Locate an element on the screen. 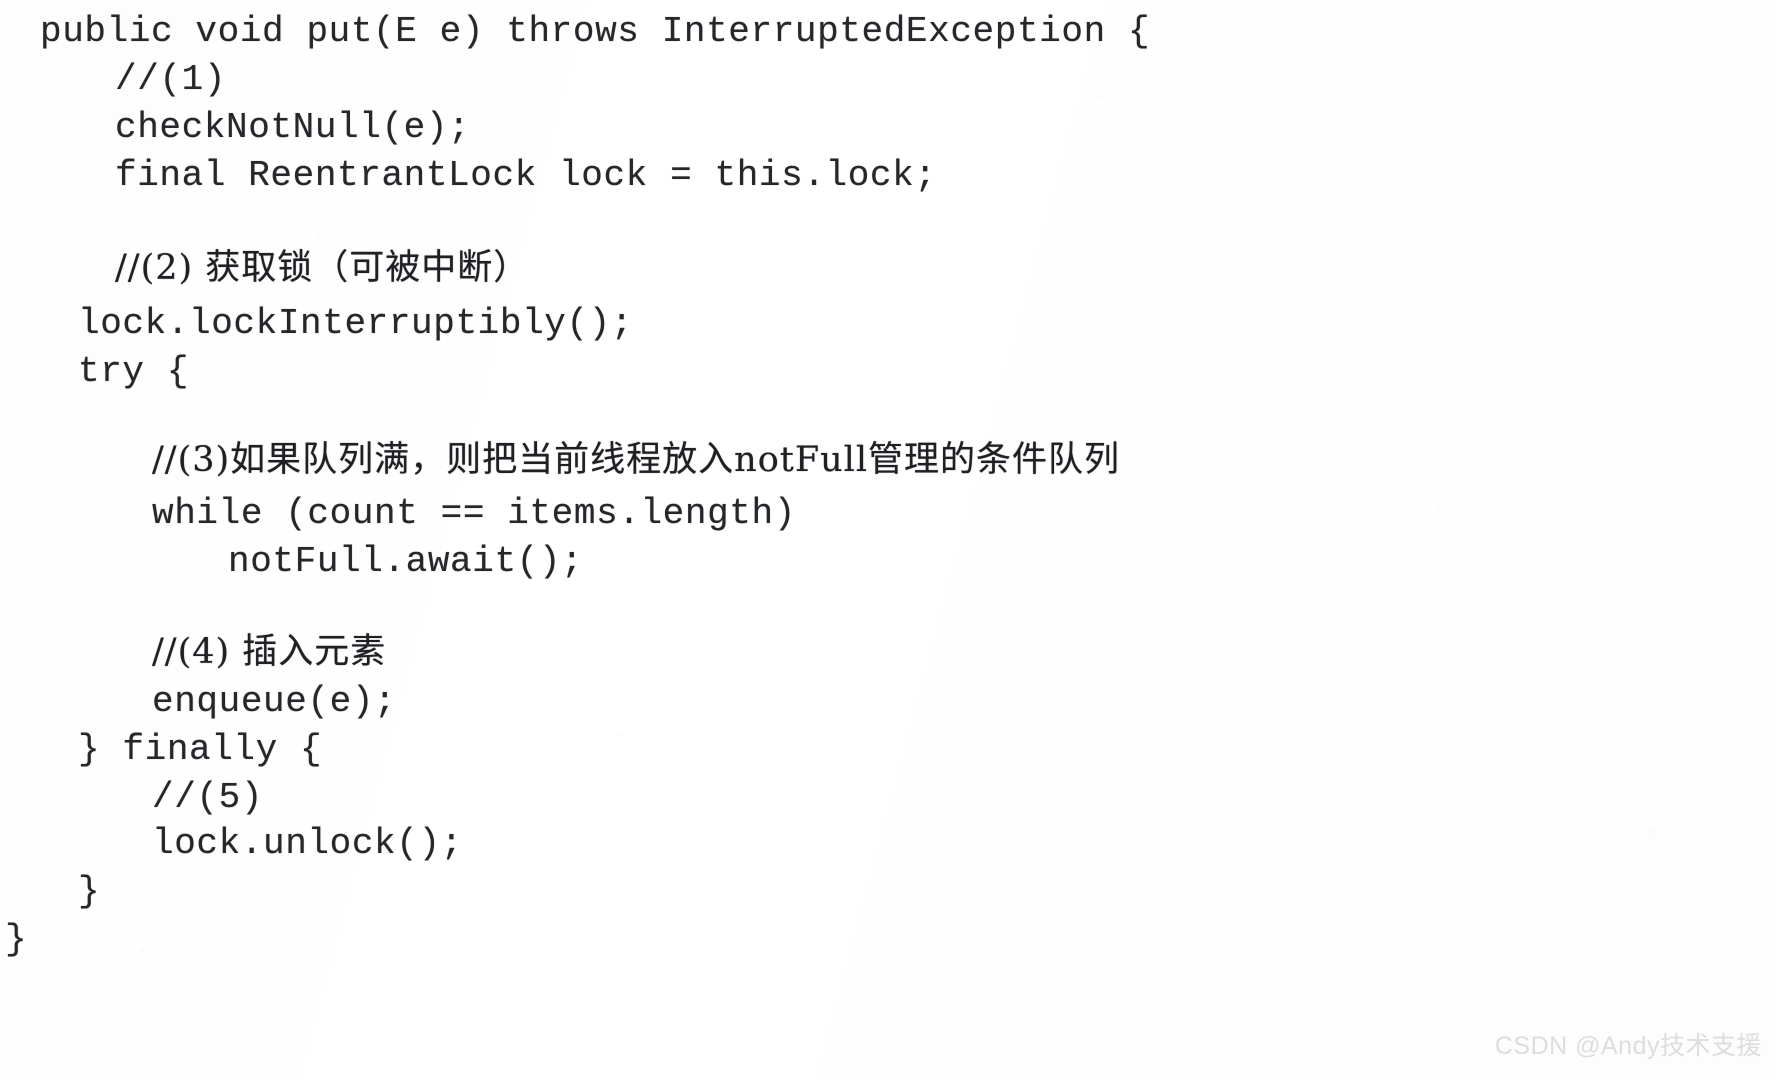 The image size is (1776, 1080). code-line: try { is located at coordinates (134, 371).